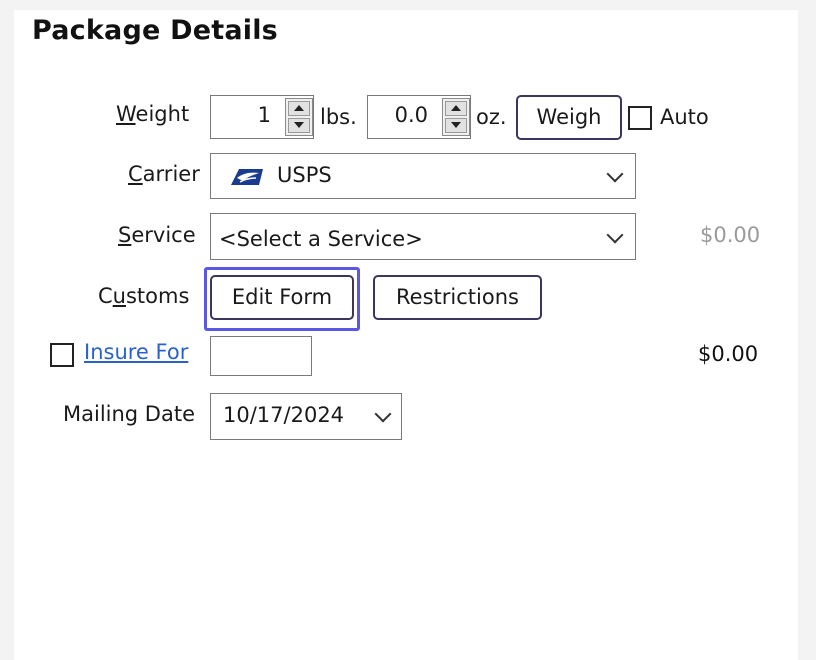 The height and width of the screenshot is (660, 816). What do you see at coordinates (321, 239) in the screenshot?
I see `service-value: <Select a Service>` at bounding box center [321, 239].